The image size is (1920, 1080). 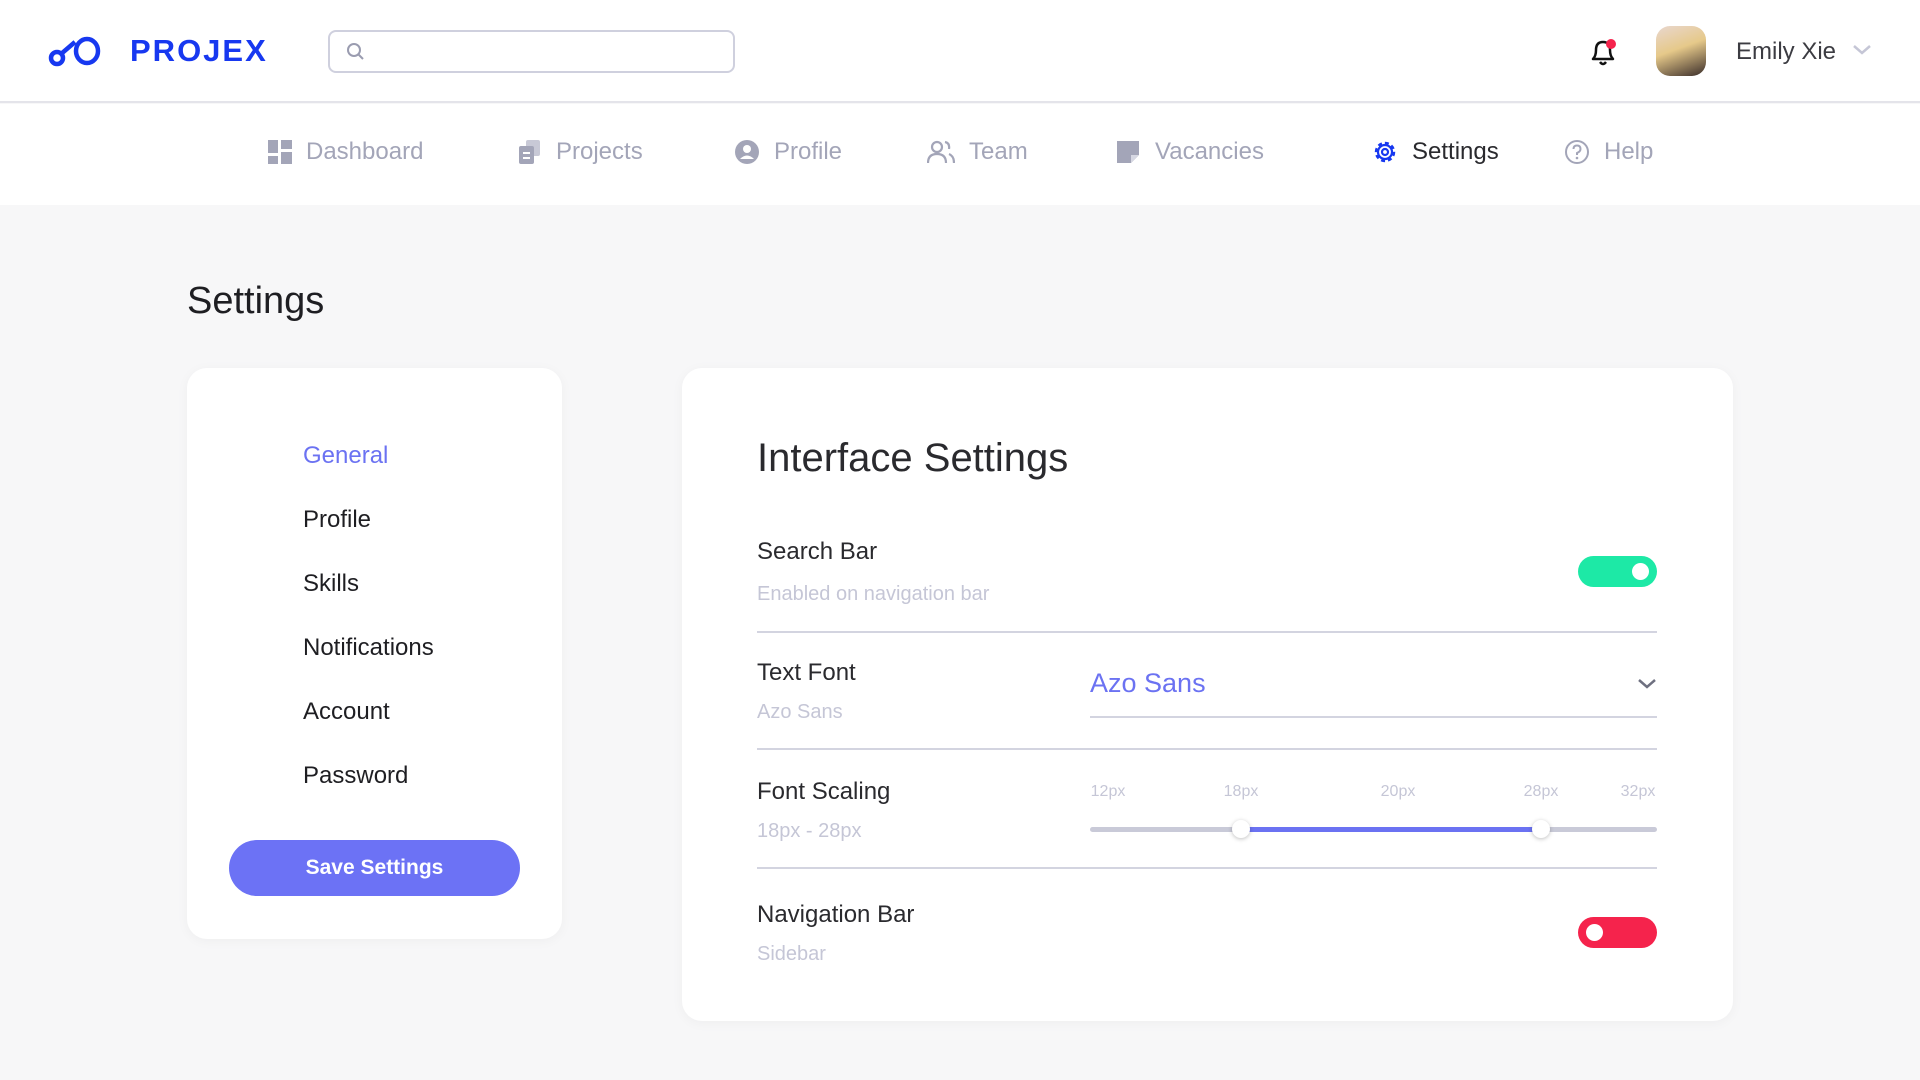 I want to click on nav-label: Profile, so click(x=808, y=151).